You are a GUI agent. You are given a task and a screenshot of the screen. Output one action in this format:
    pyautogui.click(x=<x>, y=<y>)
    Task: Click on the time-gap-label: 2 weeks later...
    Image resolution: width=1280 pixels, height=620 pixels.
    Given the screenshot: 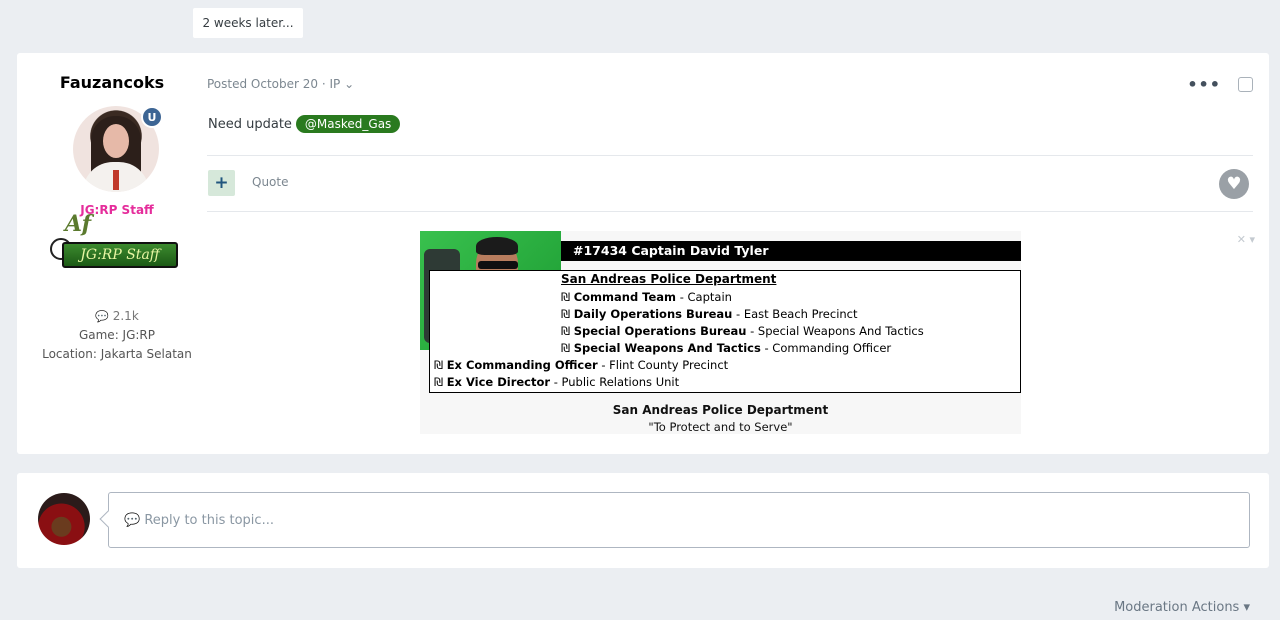 What is the action you would take?
    pyautogui.click(x=248, y=23)
    